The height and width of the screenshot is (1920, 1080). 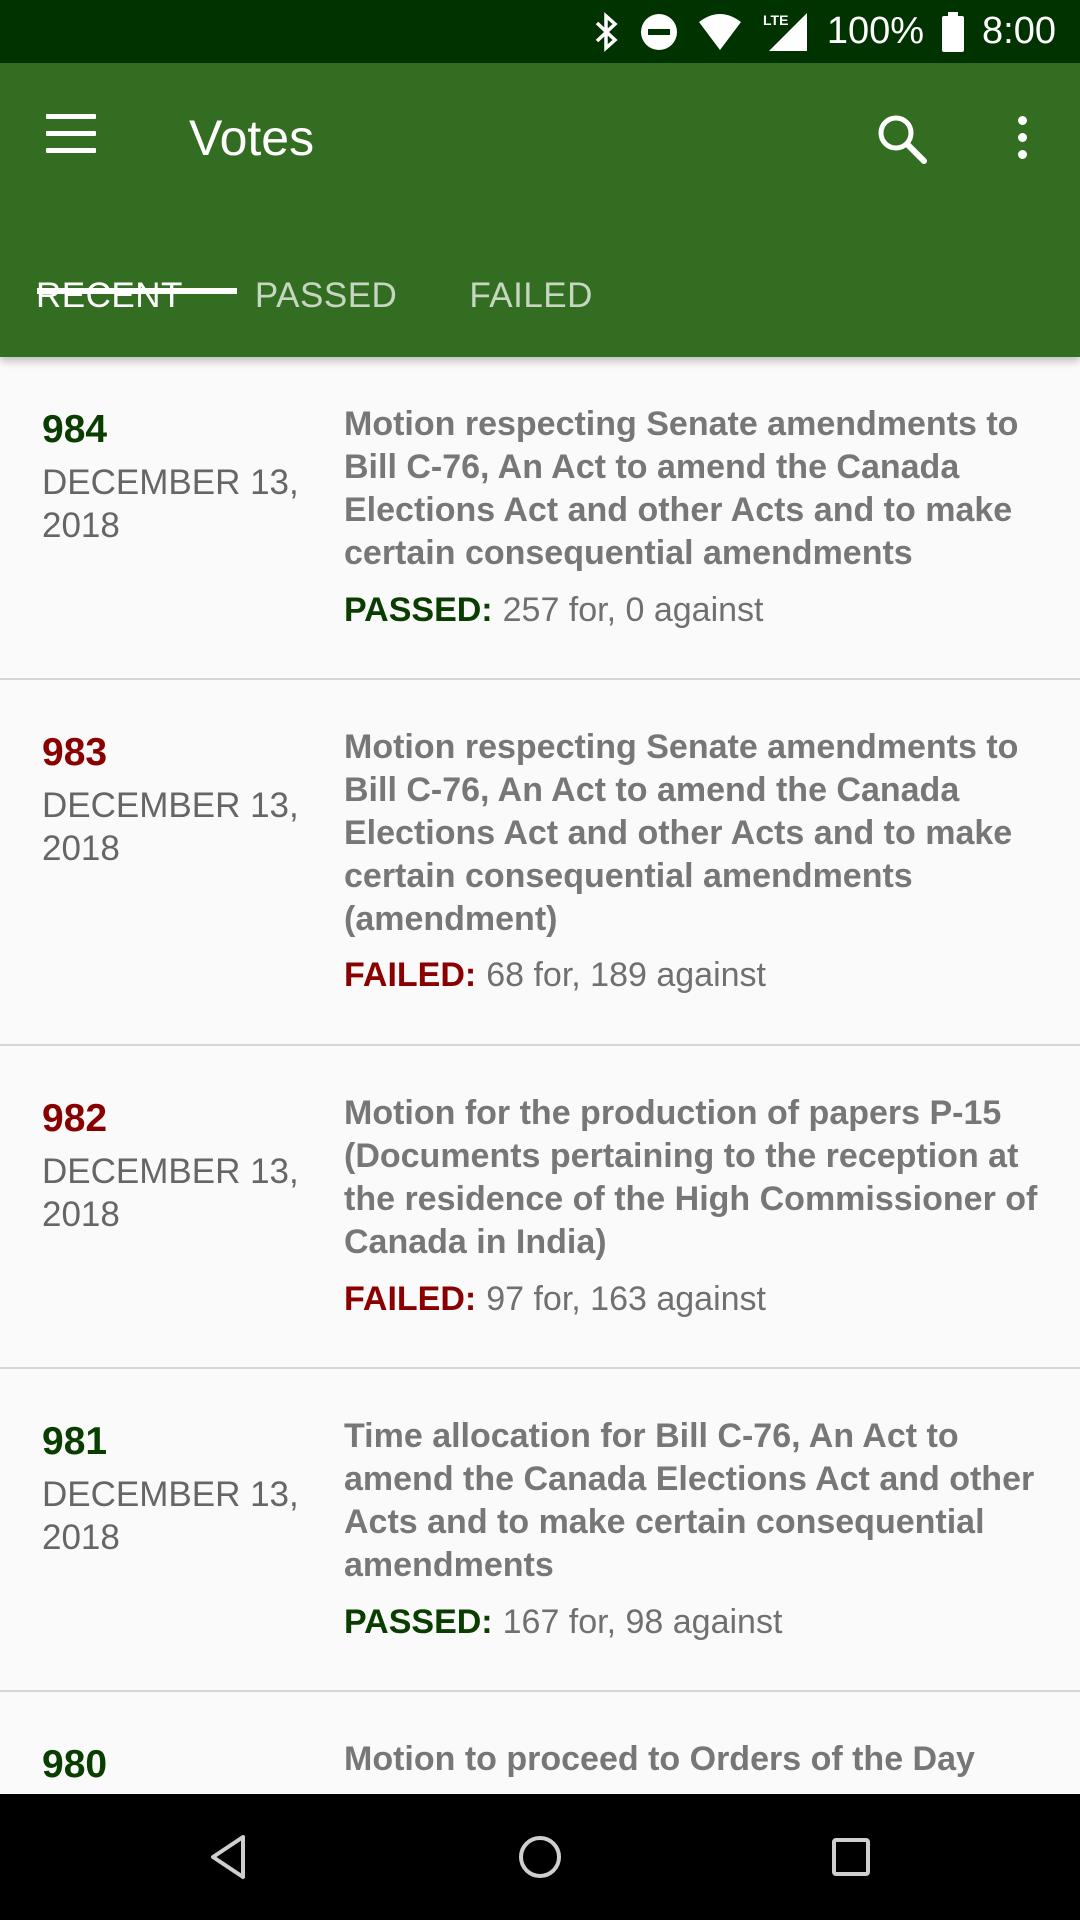 I want to click on do-not-disturb-icon, so click(x=659, y=32).